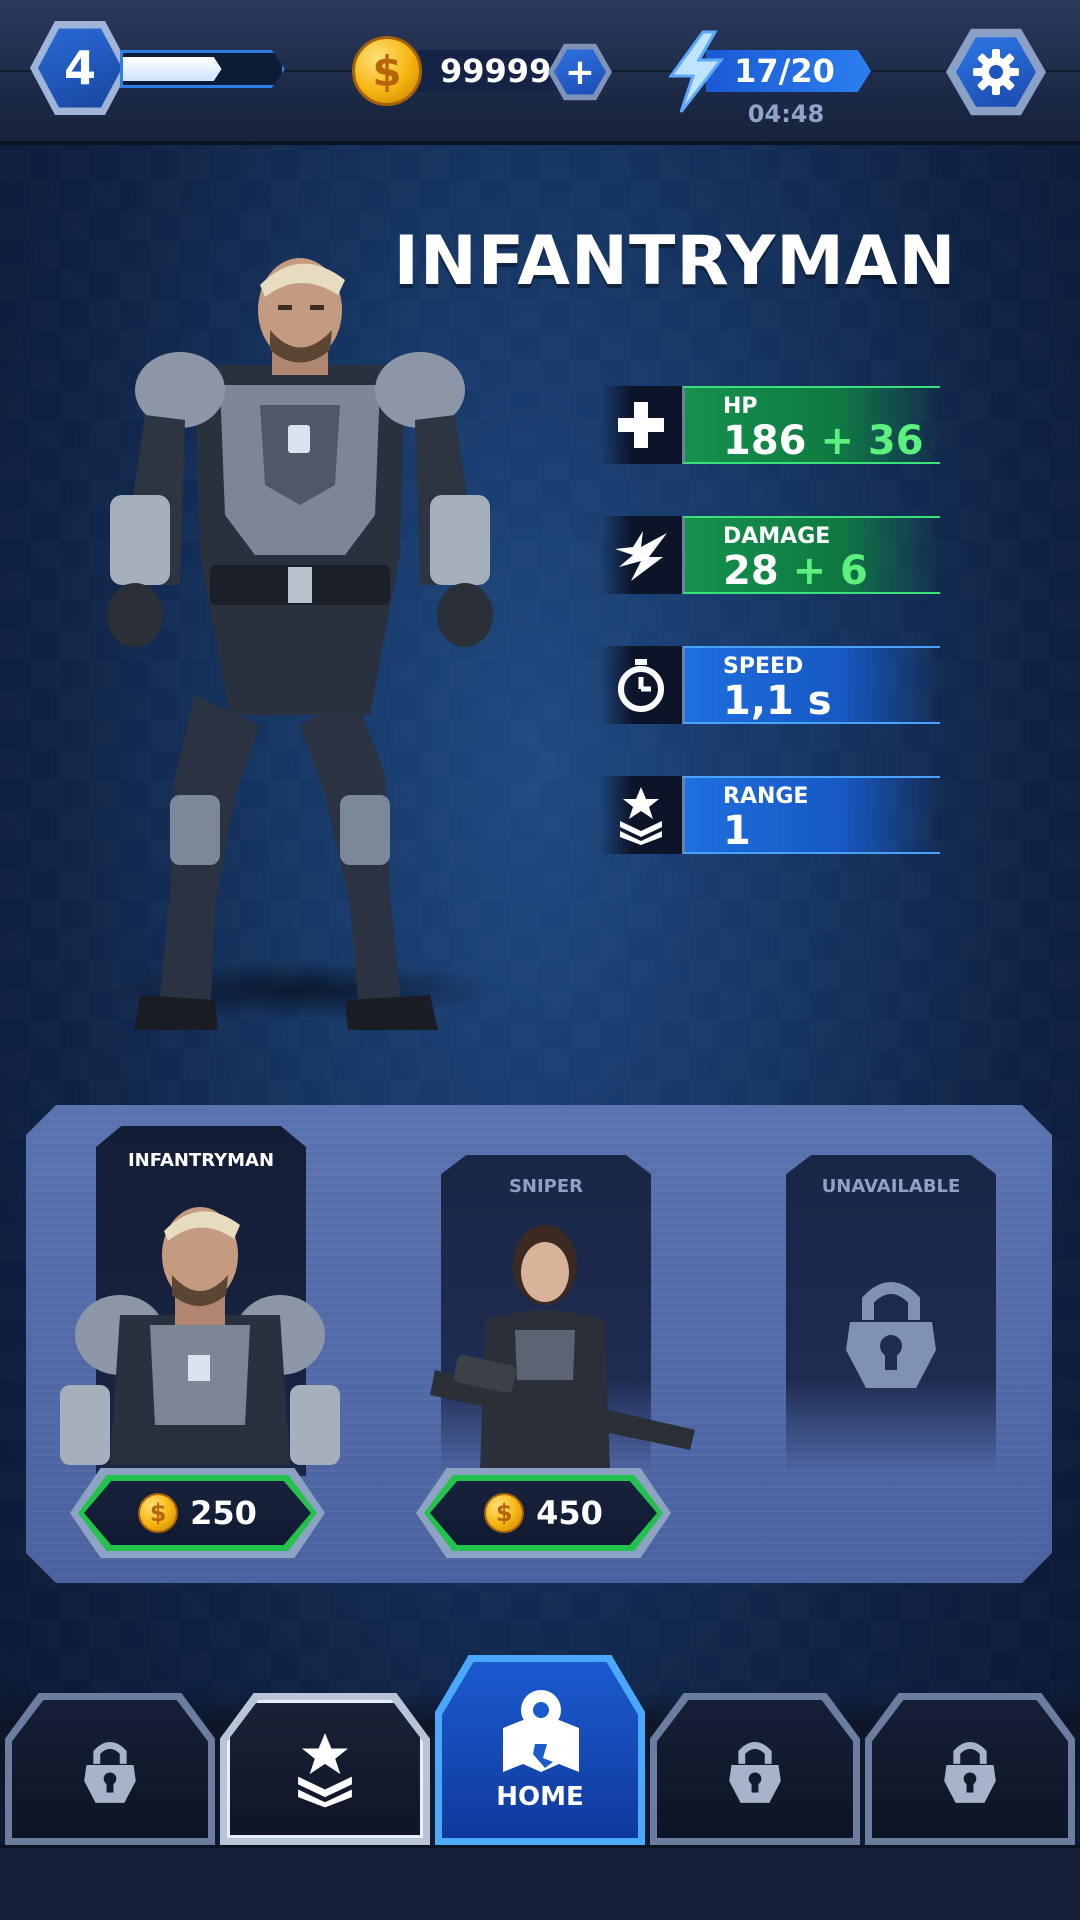  I want to click on nav-tab-home: HOME, so click(540, 1750).